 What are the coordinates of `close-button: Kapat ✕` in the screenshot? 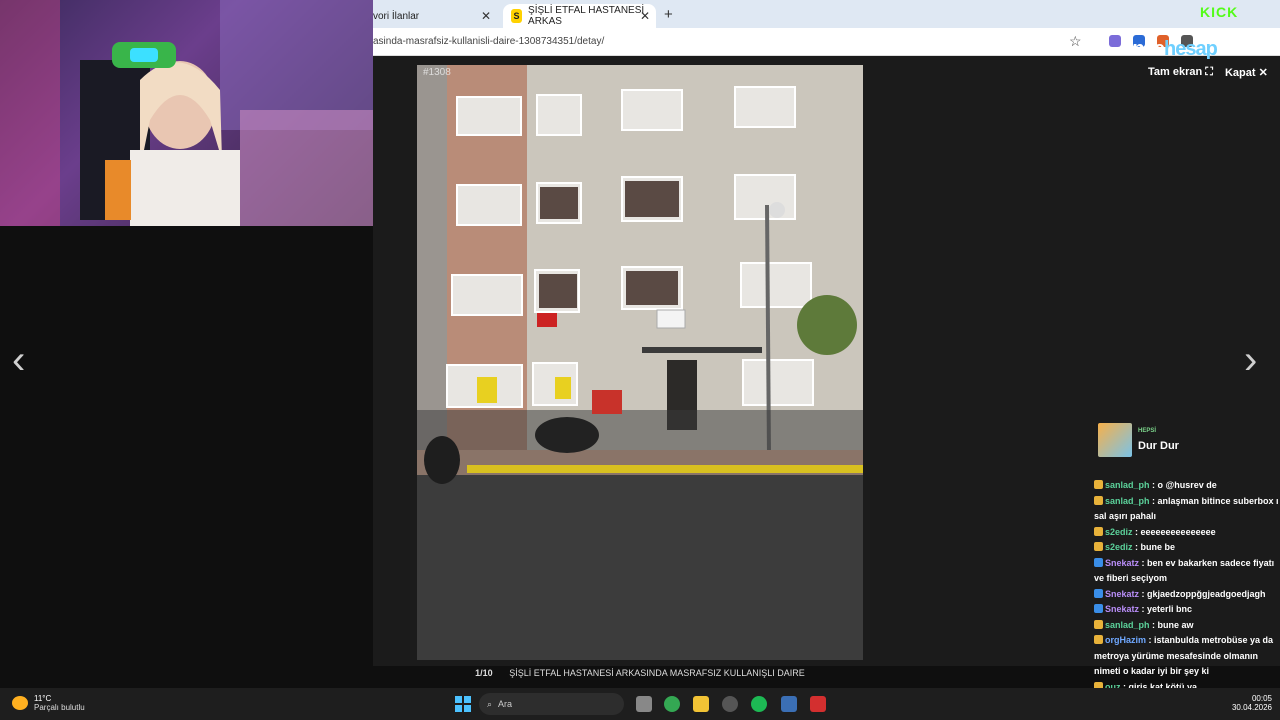 It's located at (1246, 72).